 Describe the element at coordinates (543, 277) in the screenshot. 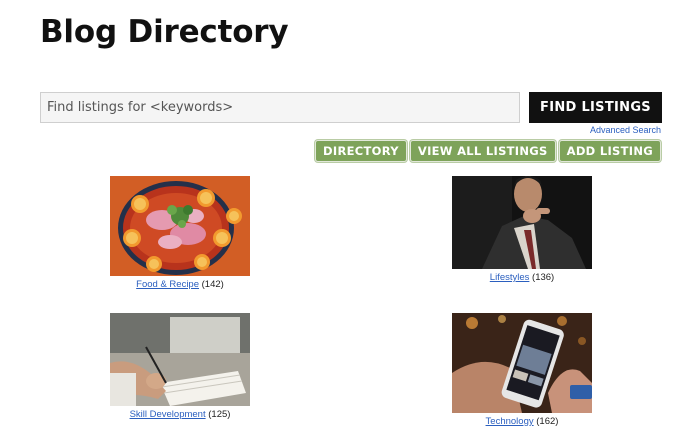

I see `category-count: (136)` at that location.